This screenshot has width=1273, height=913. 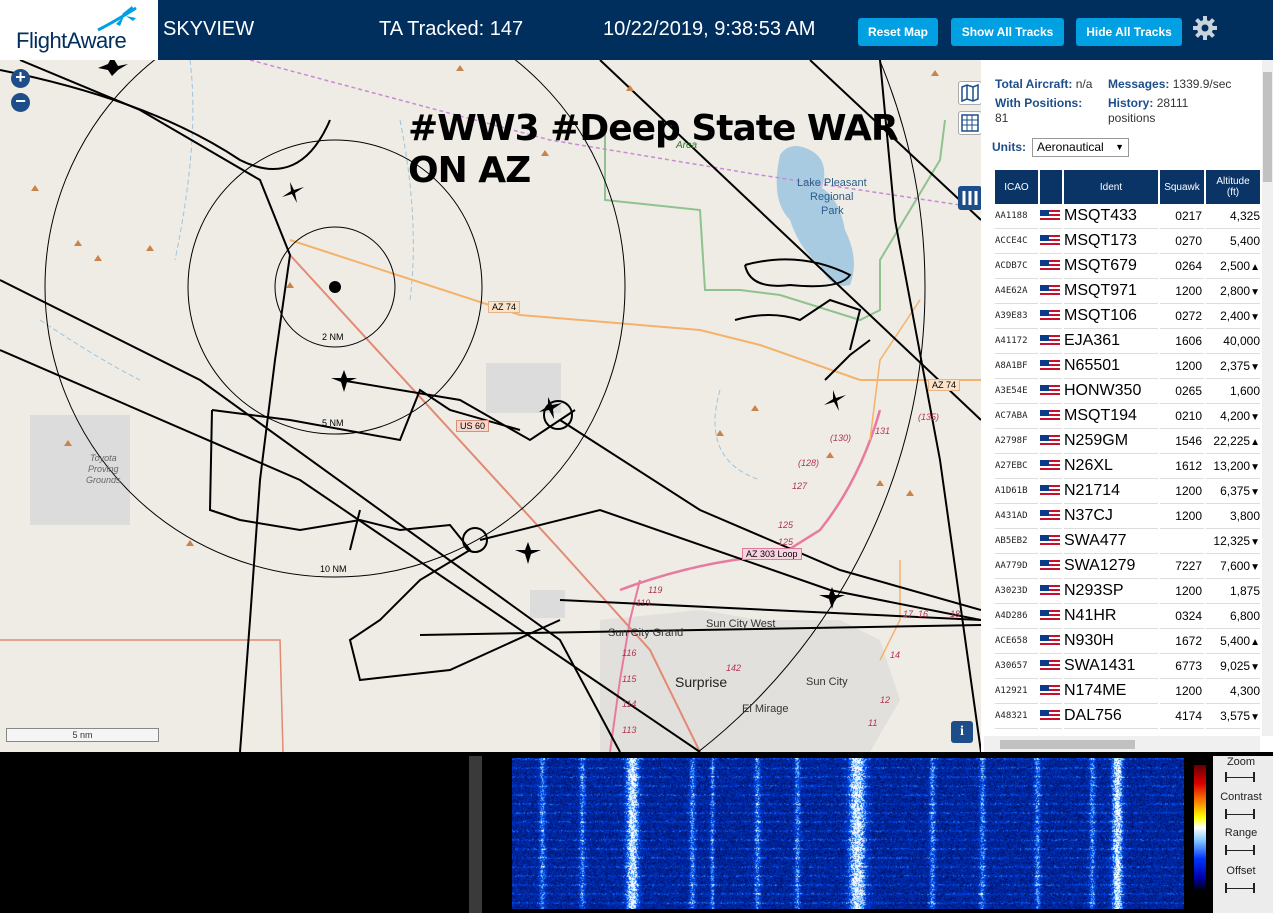 What do you see at coordinates (1127, 316) in the screenshot?
I see `table-row: A39E83 MSQT106 0272 2,400▼` at bounding box center [1127, 316].